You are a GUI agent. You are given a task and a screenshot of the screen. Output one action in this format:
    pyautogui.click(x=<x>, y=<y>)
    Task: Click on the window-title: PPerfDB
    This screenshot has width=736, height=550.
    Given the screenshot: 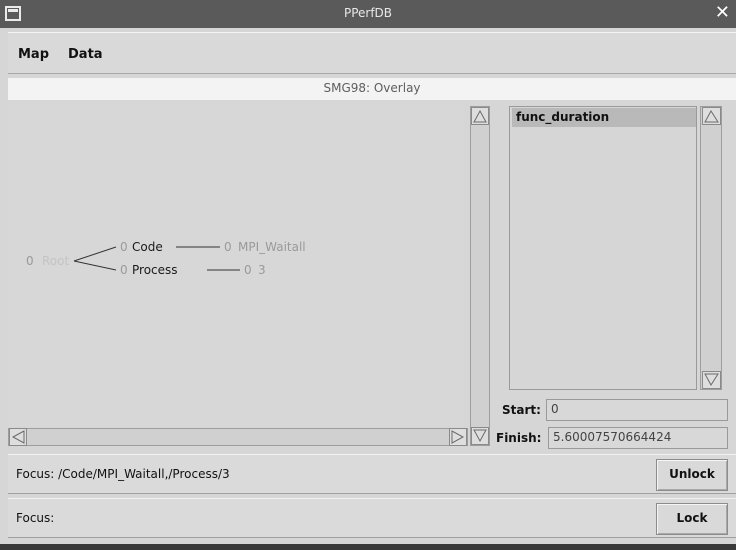 What is the action you would take?
    pyautogui.click(x=368, y=13)
    